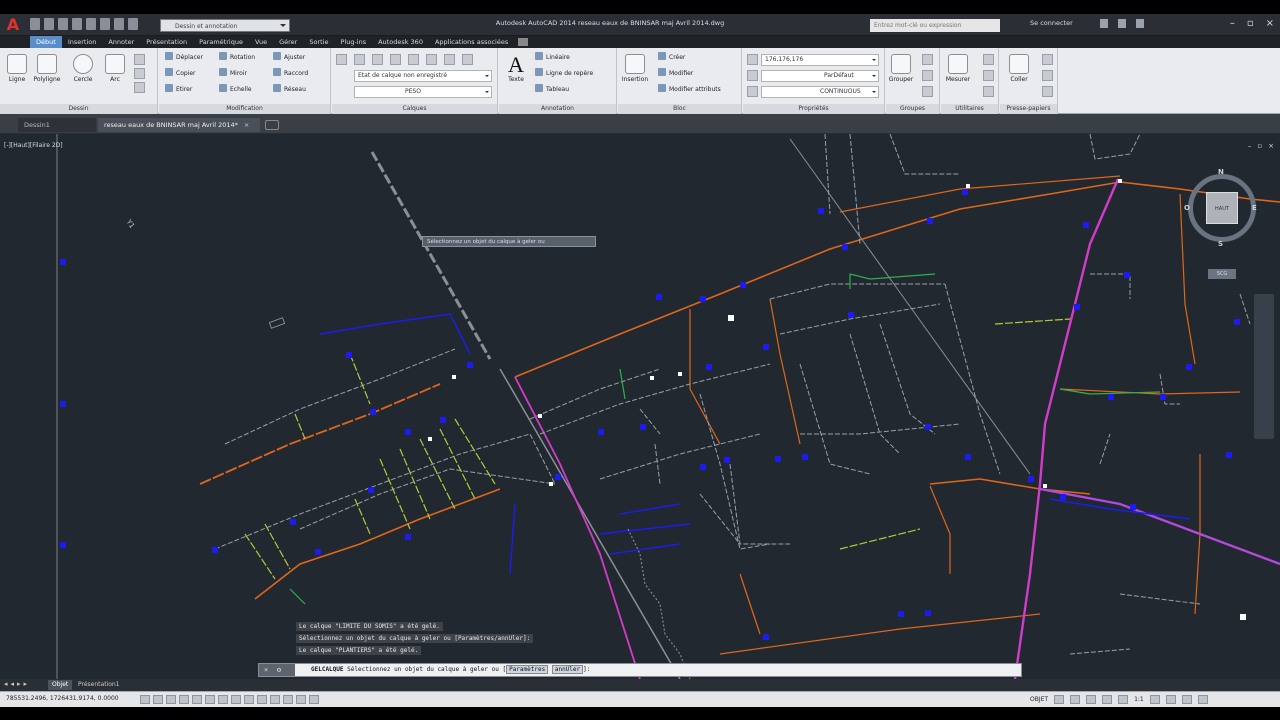  I want to click on new-icon, so click(35, 24).